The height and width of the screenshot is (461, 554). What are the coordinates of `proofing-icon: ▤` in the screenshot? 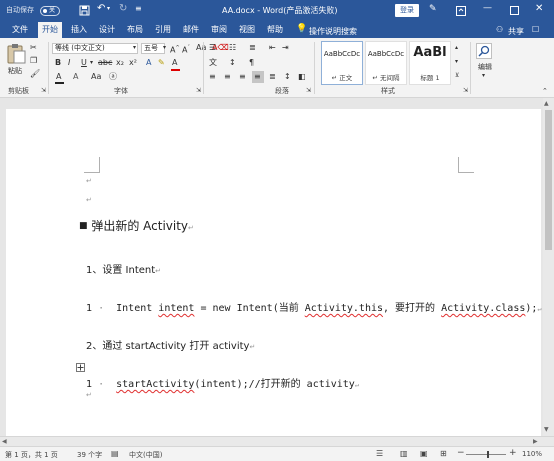 It's located at (115, 453).